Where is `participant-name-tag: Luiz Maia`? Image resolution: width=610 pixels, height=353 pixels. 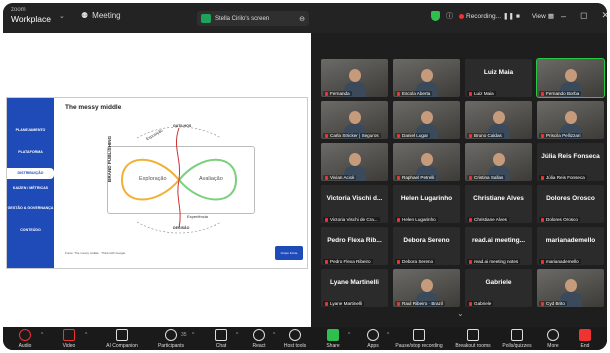 participant-name-tag: Luiz Maia is located at coordinates (481, 93).